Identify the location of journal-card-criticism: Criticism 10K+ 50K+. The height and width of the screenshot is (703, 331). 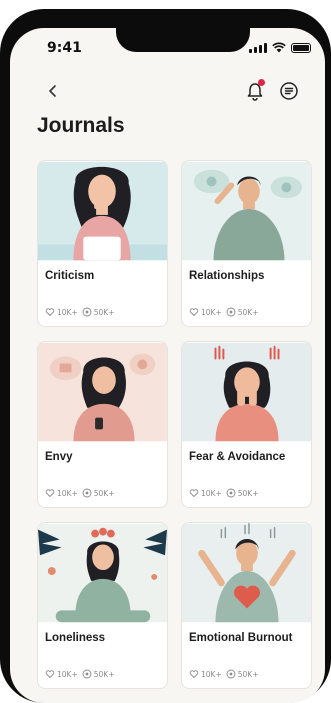
(102, 243).